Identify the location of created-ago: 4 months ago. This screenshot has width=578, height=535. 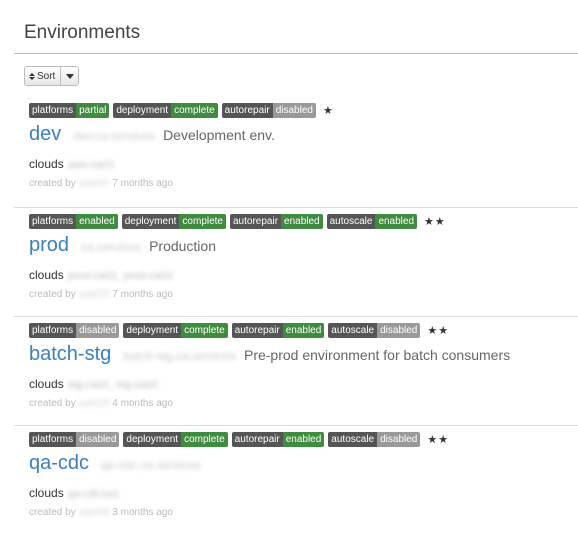
(142, 403).